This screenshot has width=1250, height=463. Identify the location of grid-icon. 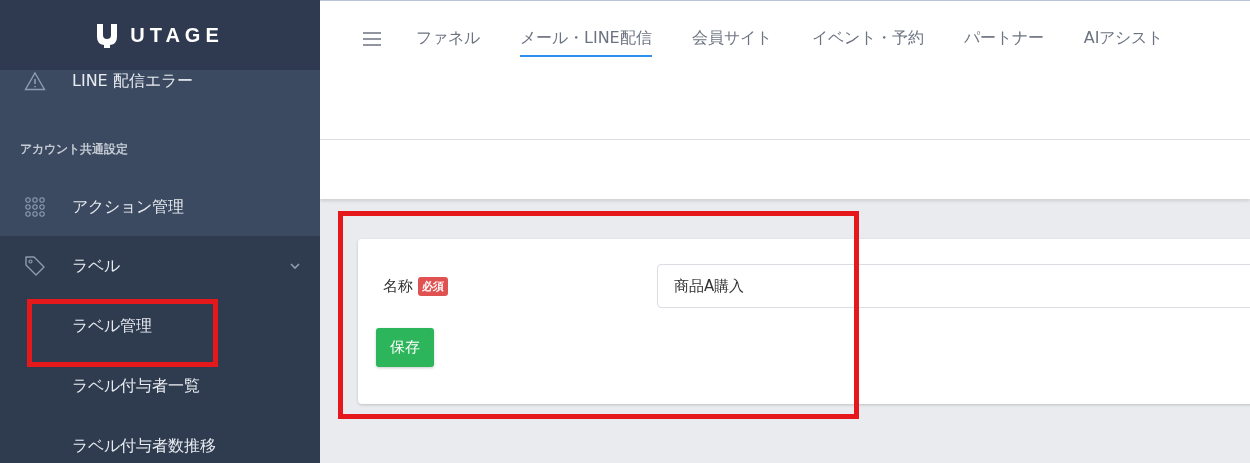
(35, 207).